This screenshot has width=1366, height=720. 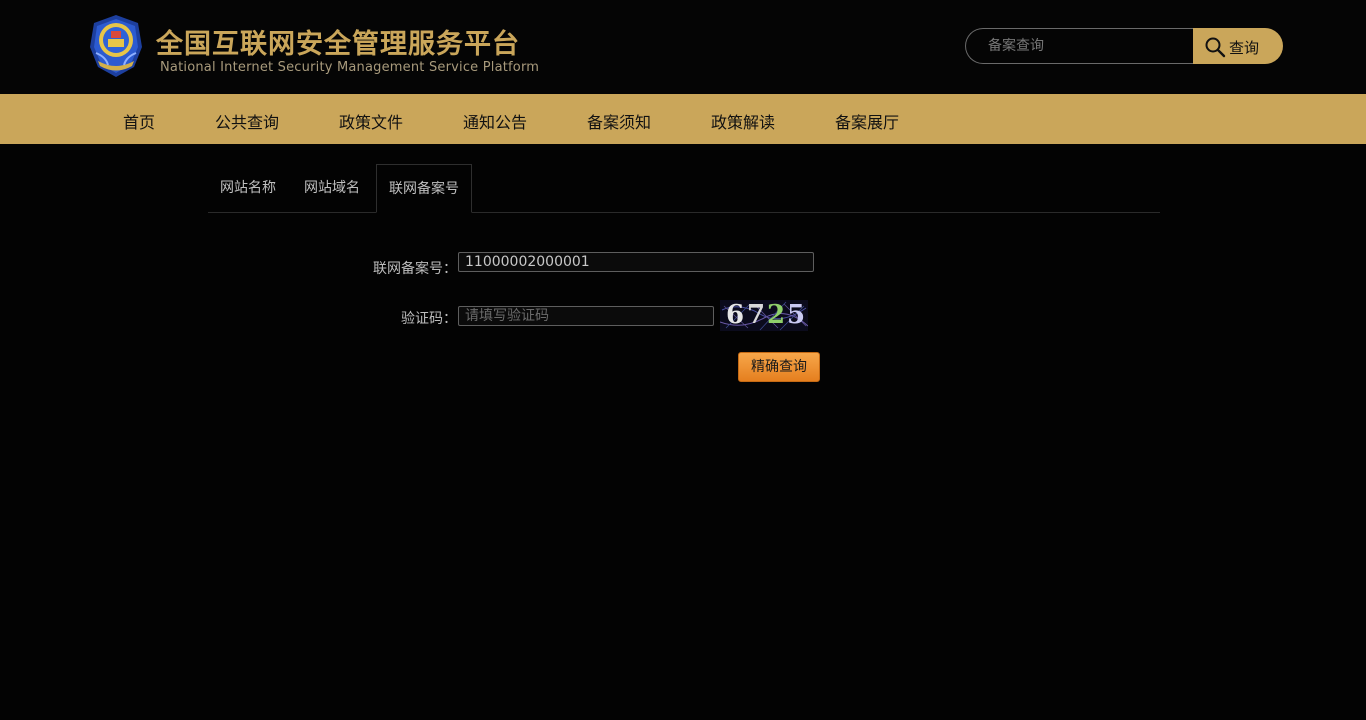 I want to click on nav-item-filing-guide: 备案须知, so click(x=619, y=121).